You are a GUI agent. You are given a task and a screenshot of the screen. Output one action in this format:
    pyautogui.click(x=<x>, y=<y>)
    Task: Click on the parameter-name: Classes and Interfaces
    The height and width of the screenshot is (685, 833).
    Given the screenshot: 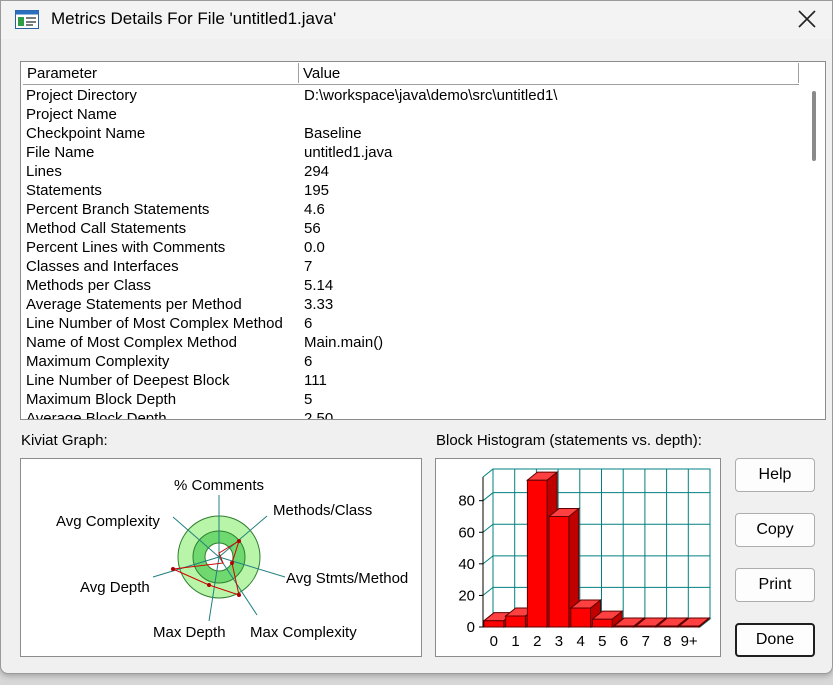 What is the action you would take?
    pyautogui.click(x=102, y=266)
    